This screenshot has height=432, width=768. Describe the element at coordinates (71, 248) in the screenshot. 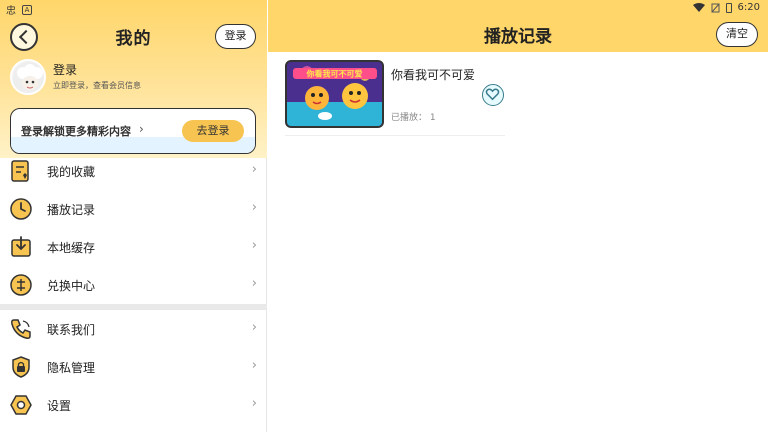

I see `menu-label: 本地缓存` at that location.